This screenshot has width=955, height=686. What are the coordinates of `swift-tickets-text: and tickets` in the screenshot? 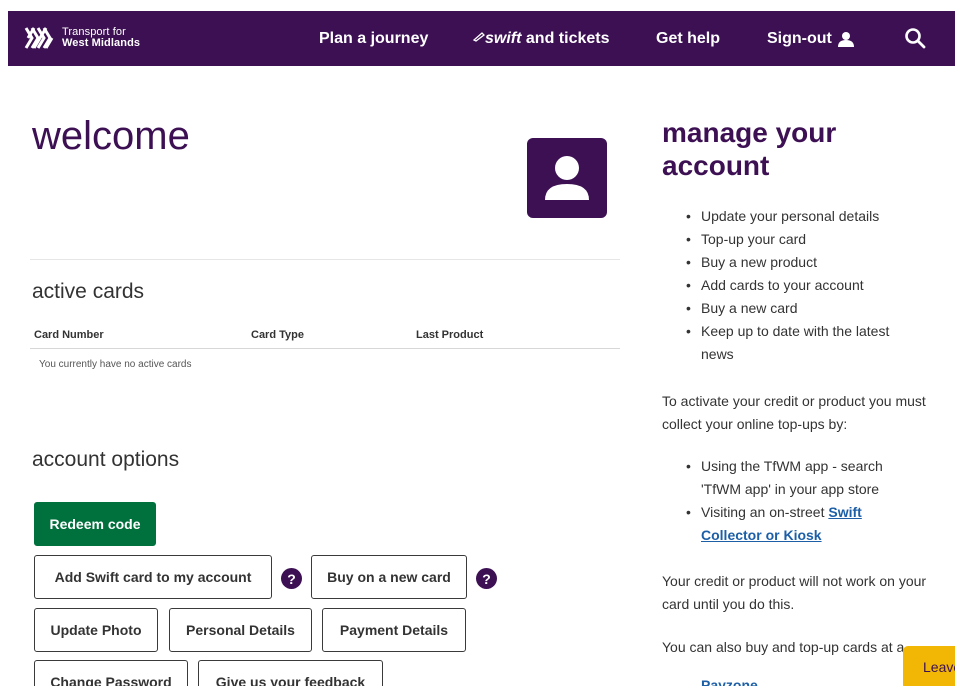 It's located at (565, 38).